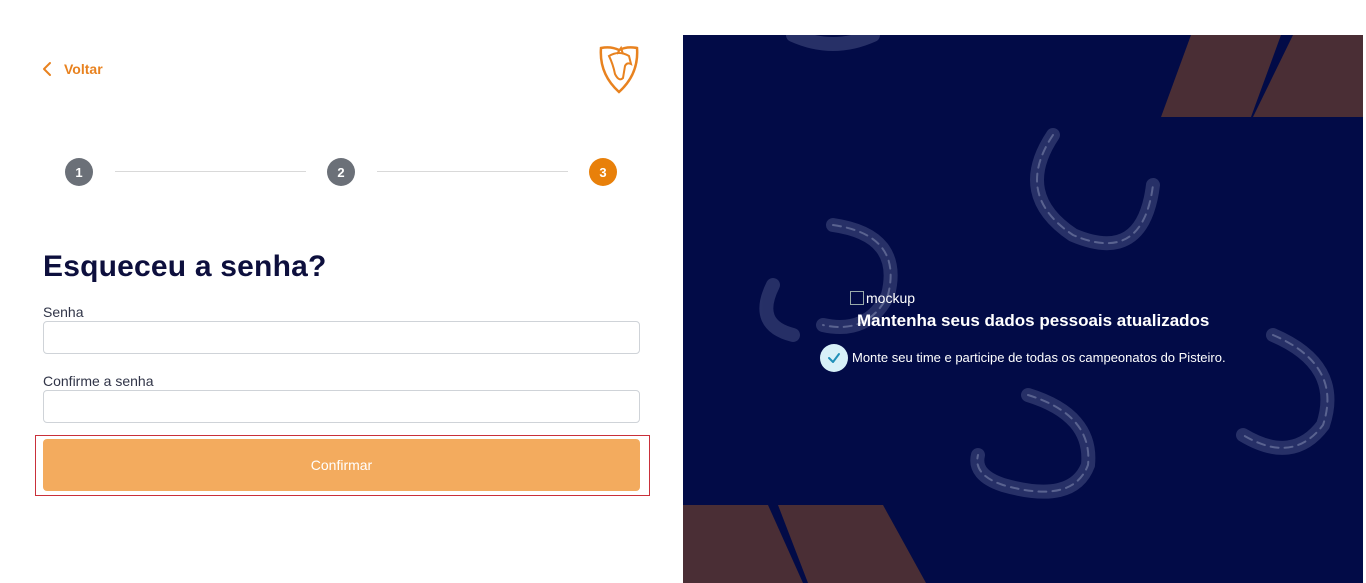 Image resolution: width=1366 pixels, height=583 pixels. I want to click on mockup-alt-text: mockup, so click(891, 298).